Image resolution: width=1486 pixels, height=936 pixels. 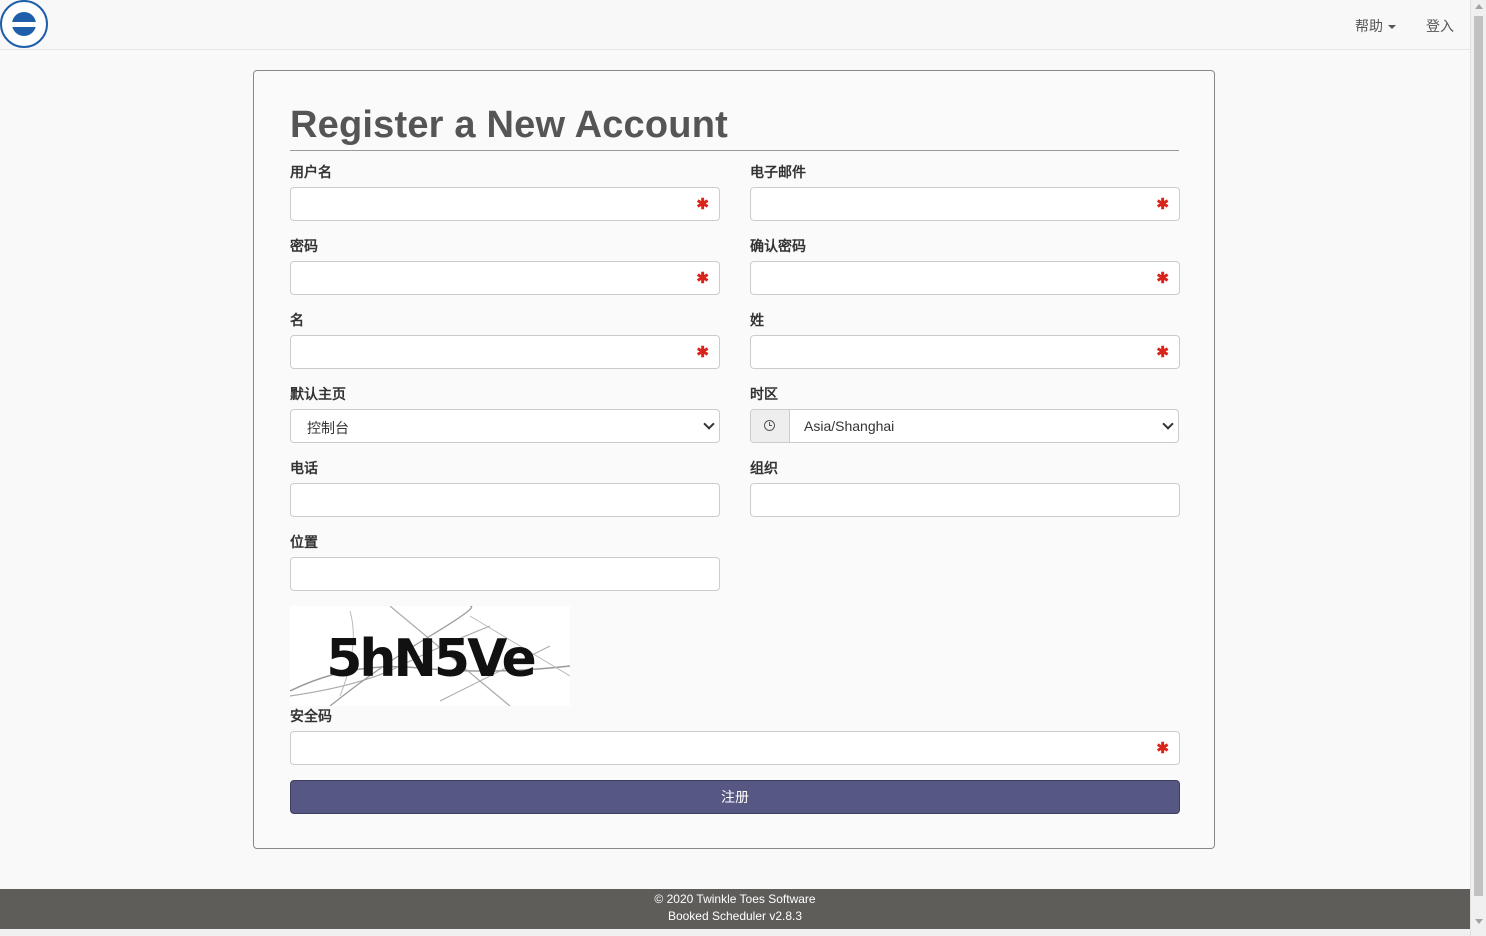 What do you see at coordinates (735, 916) in the screenshot?
I see `footer-version: Booked Scheduler v2.8.3` at bounding box center [735, 916].